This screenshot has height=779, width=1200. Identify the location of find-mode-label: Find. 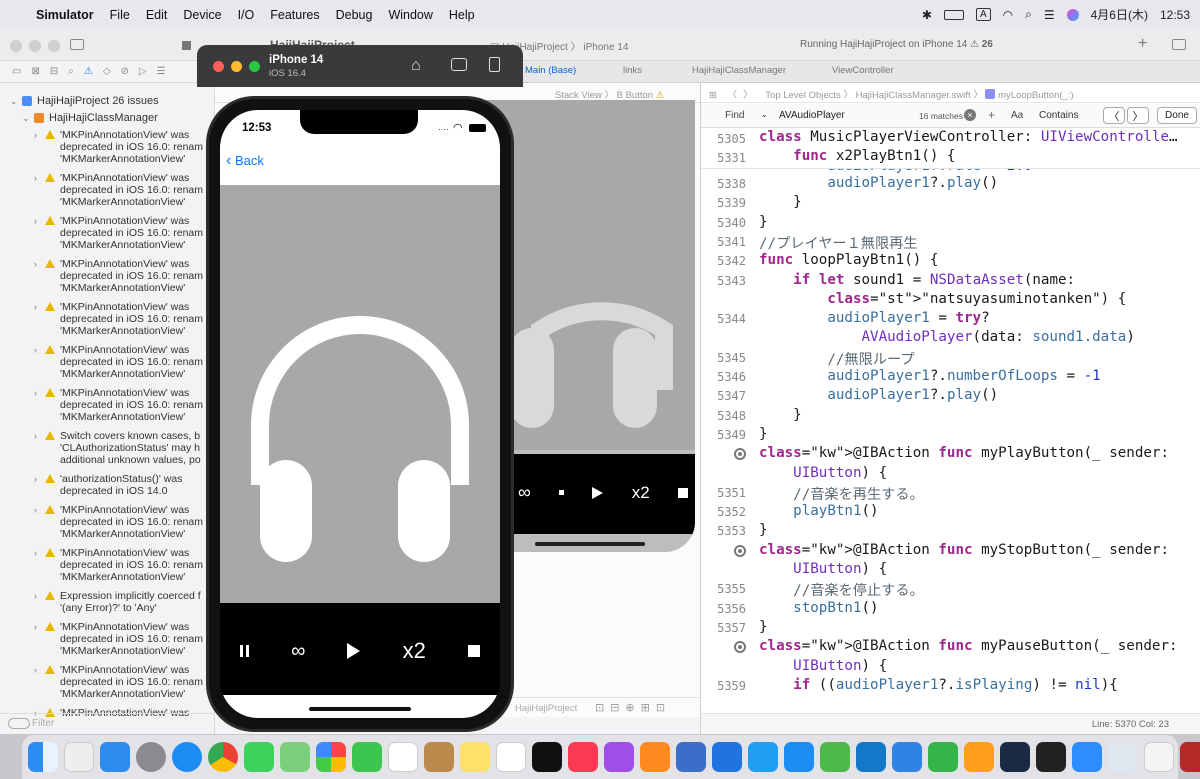
(734, 115).